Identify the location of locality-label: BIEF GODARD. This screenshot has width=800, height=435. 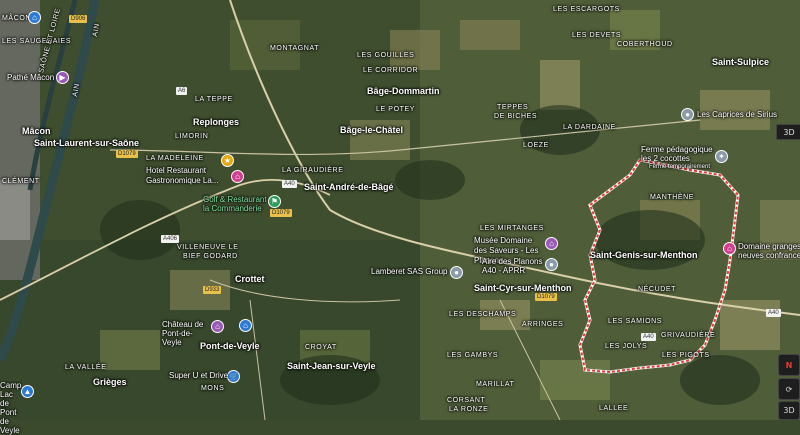
(210, 256).